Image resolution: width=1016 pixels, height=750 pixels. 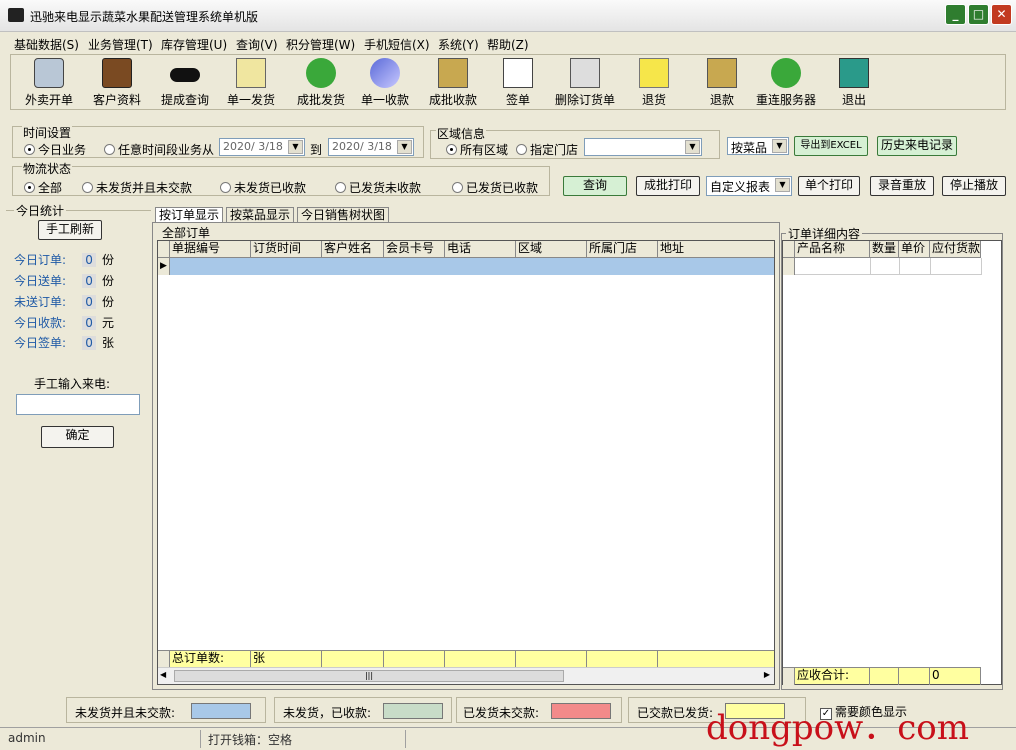 I want to click on region-label: 区域信息, so click(x=461, y=133).